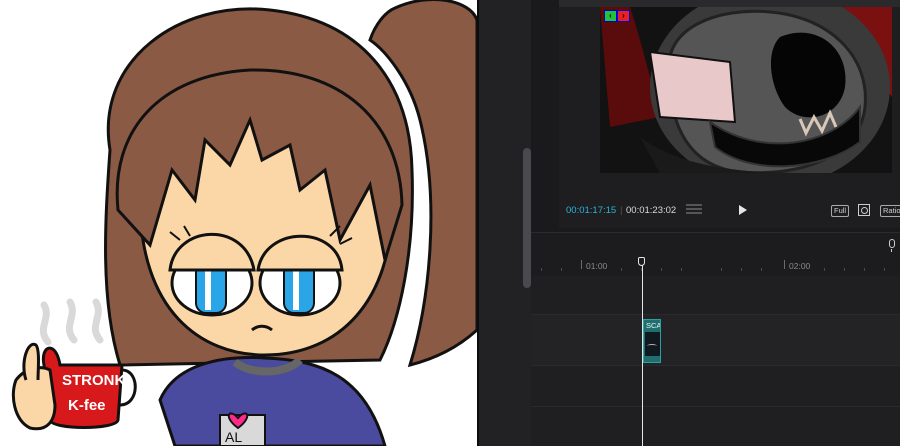  I want to click on total-timecode: 00:01:23:02, so click(651, 210).